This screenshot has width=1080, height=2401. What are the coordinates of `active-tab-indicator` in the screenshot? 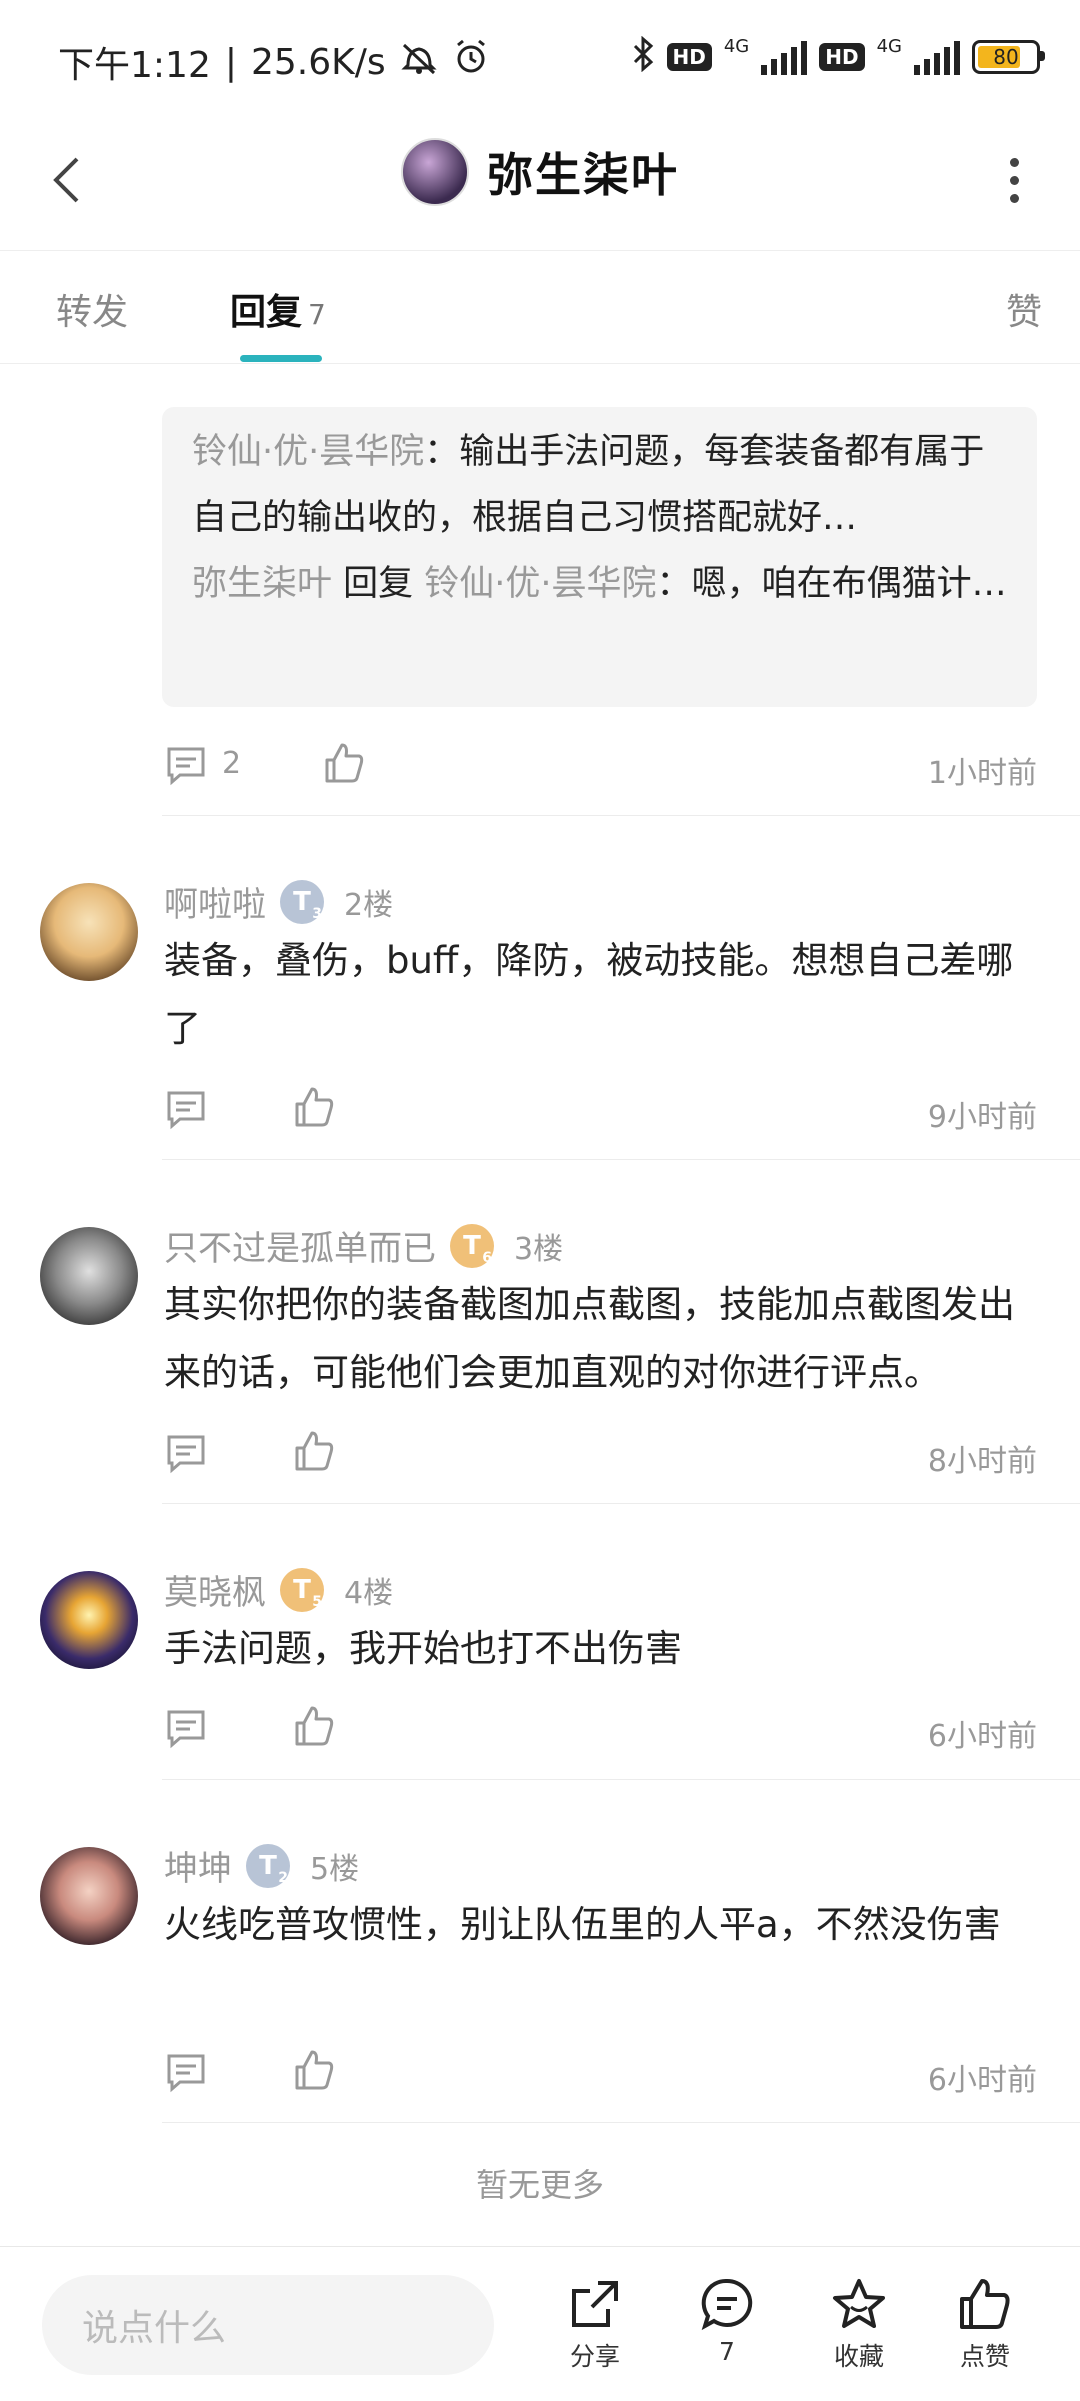 It's located at (281, 358).